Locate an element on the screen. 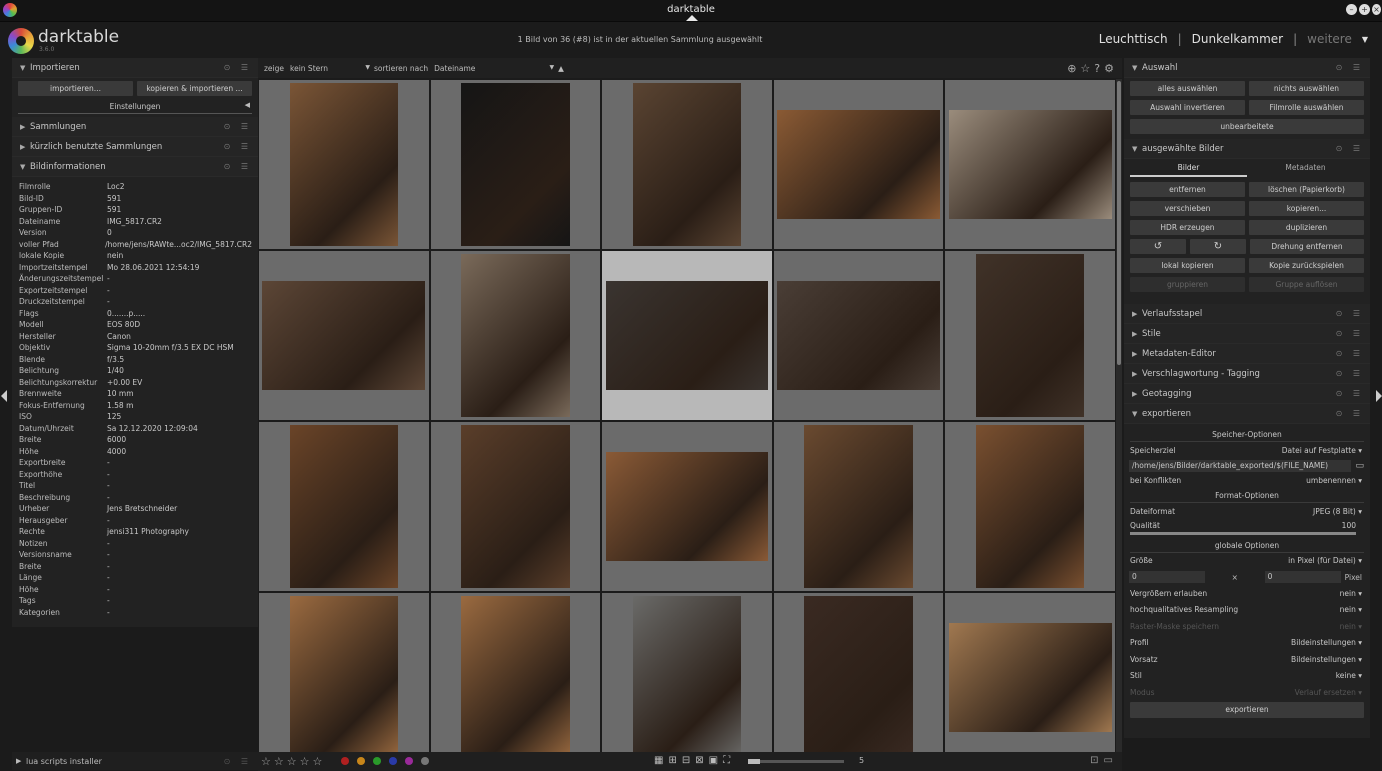 This screenshot has width=1382, height=771. high-quality-resampling-select: hochqualitatives Resampling nein ▾ is located at coordinates (1247, 610).